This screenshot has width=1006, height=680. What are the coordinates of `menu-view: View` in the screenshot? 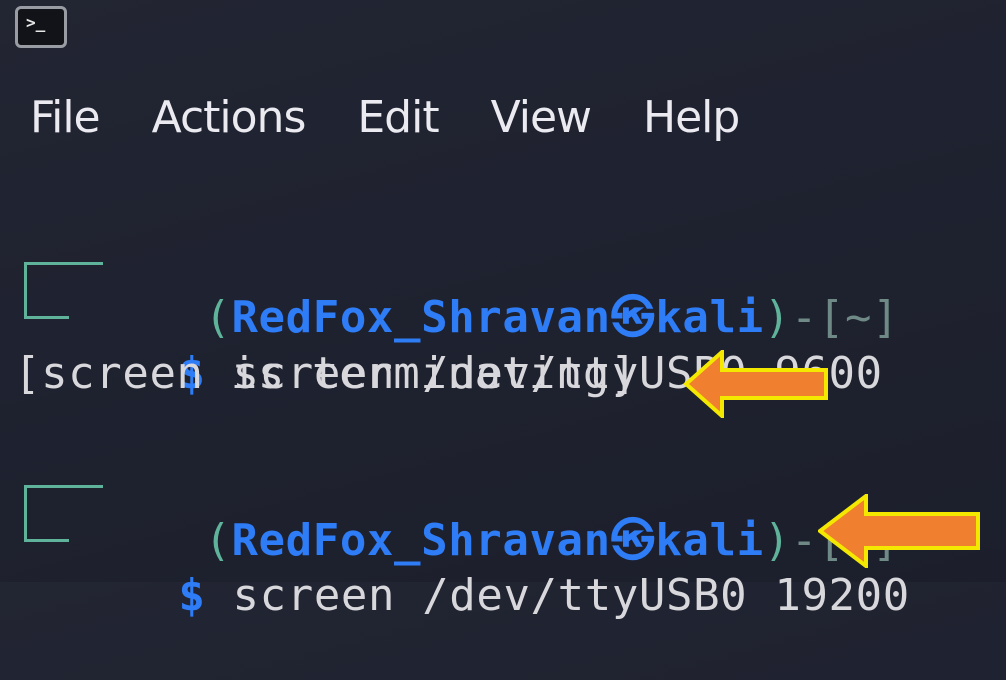 It's located at (541, 117).